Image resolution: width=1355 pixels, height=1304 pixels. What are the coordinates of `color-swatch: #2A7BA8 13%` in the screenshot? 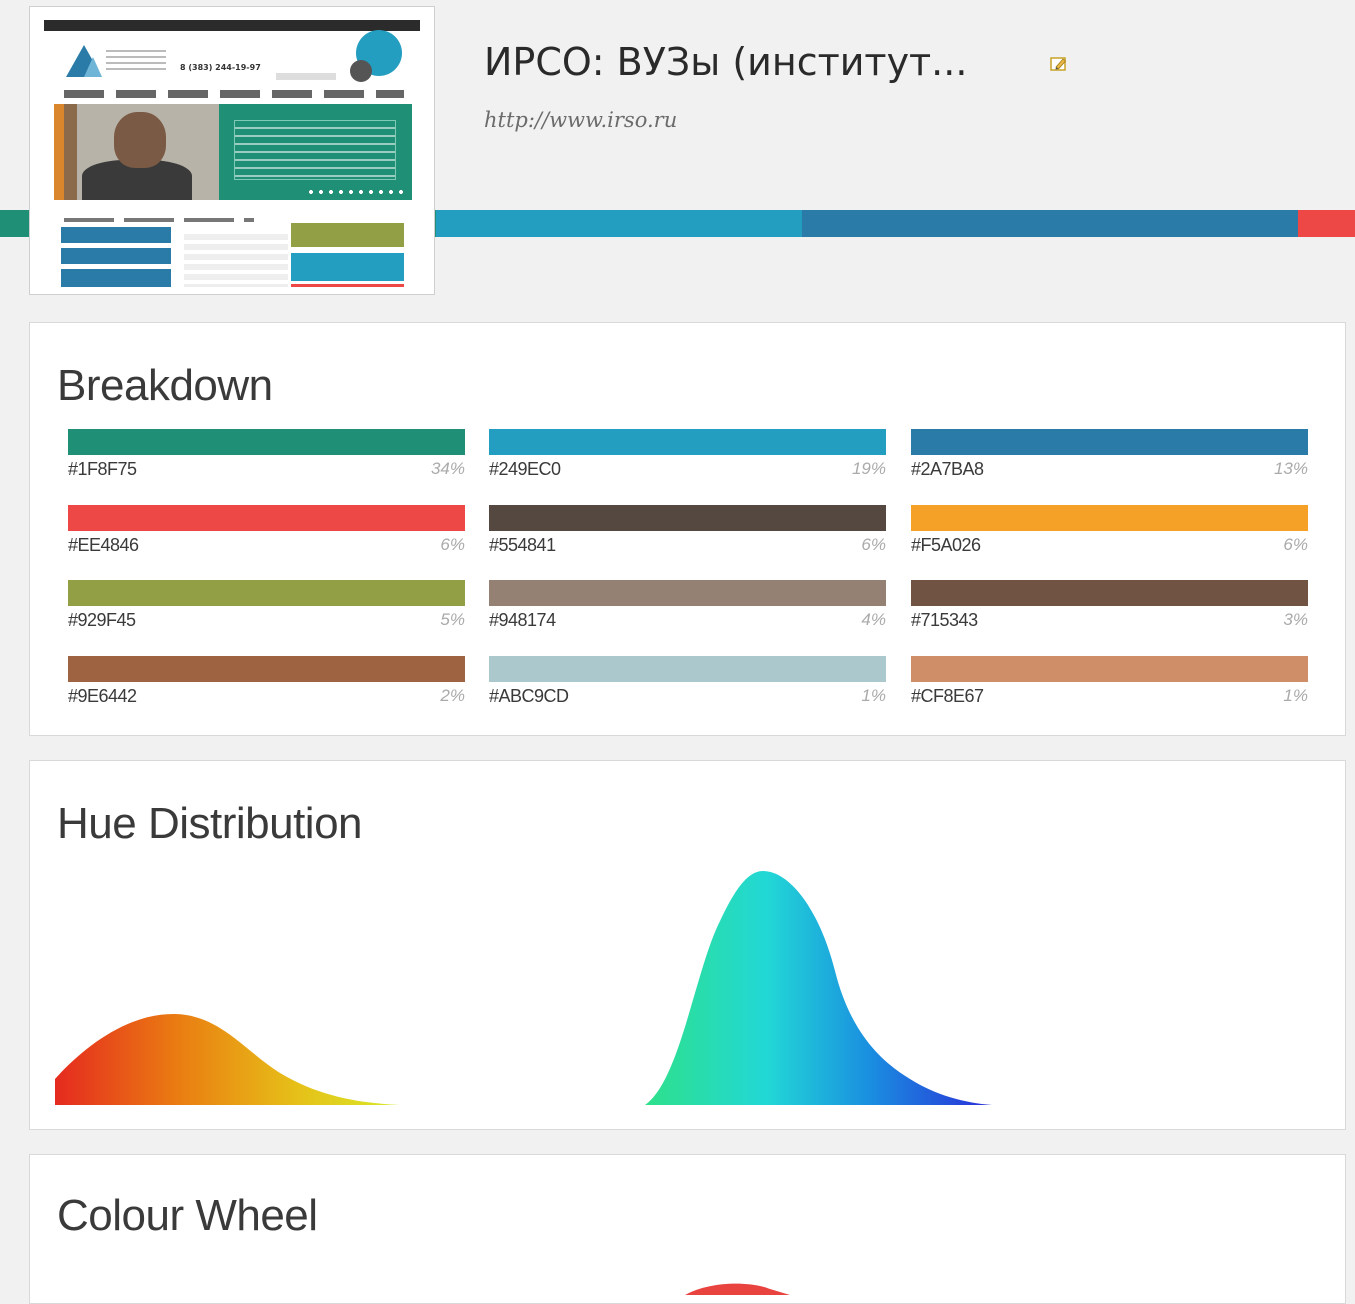 It's located at (1109, 454).